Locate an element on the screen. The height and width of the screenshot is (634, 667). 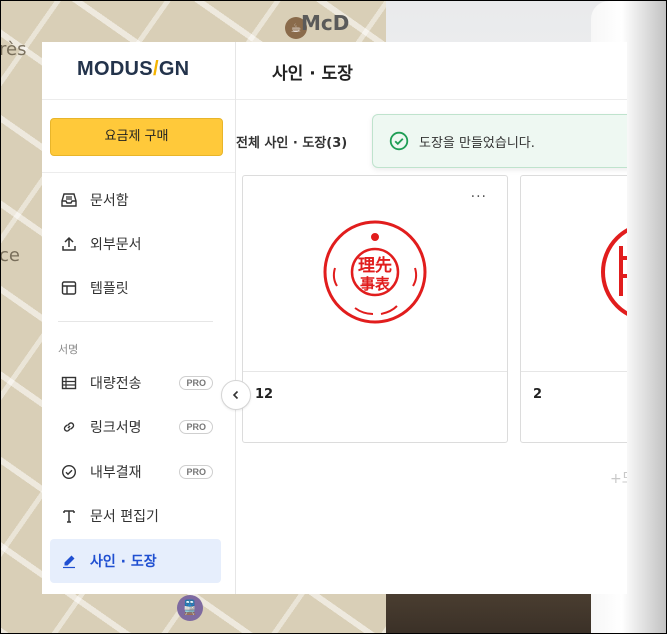
logo-bar: MODUS/GN is located at coordinates (138, 71).